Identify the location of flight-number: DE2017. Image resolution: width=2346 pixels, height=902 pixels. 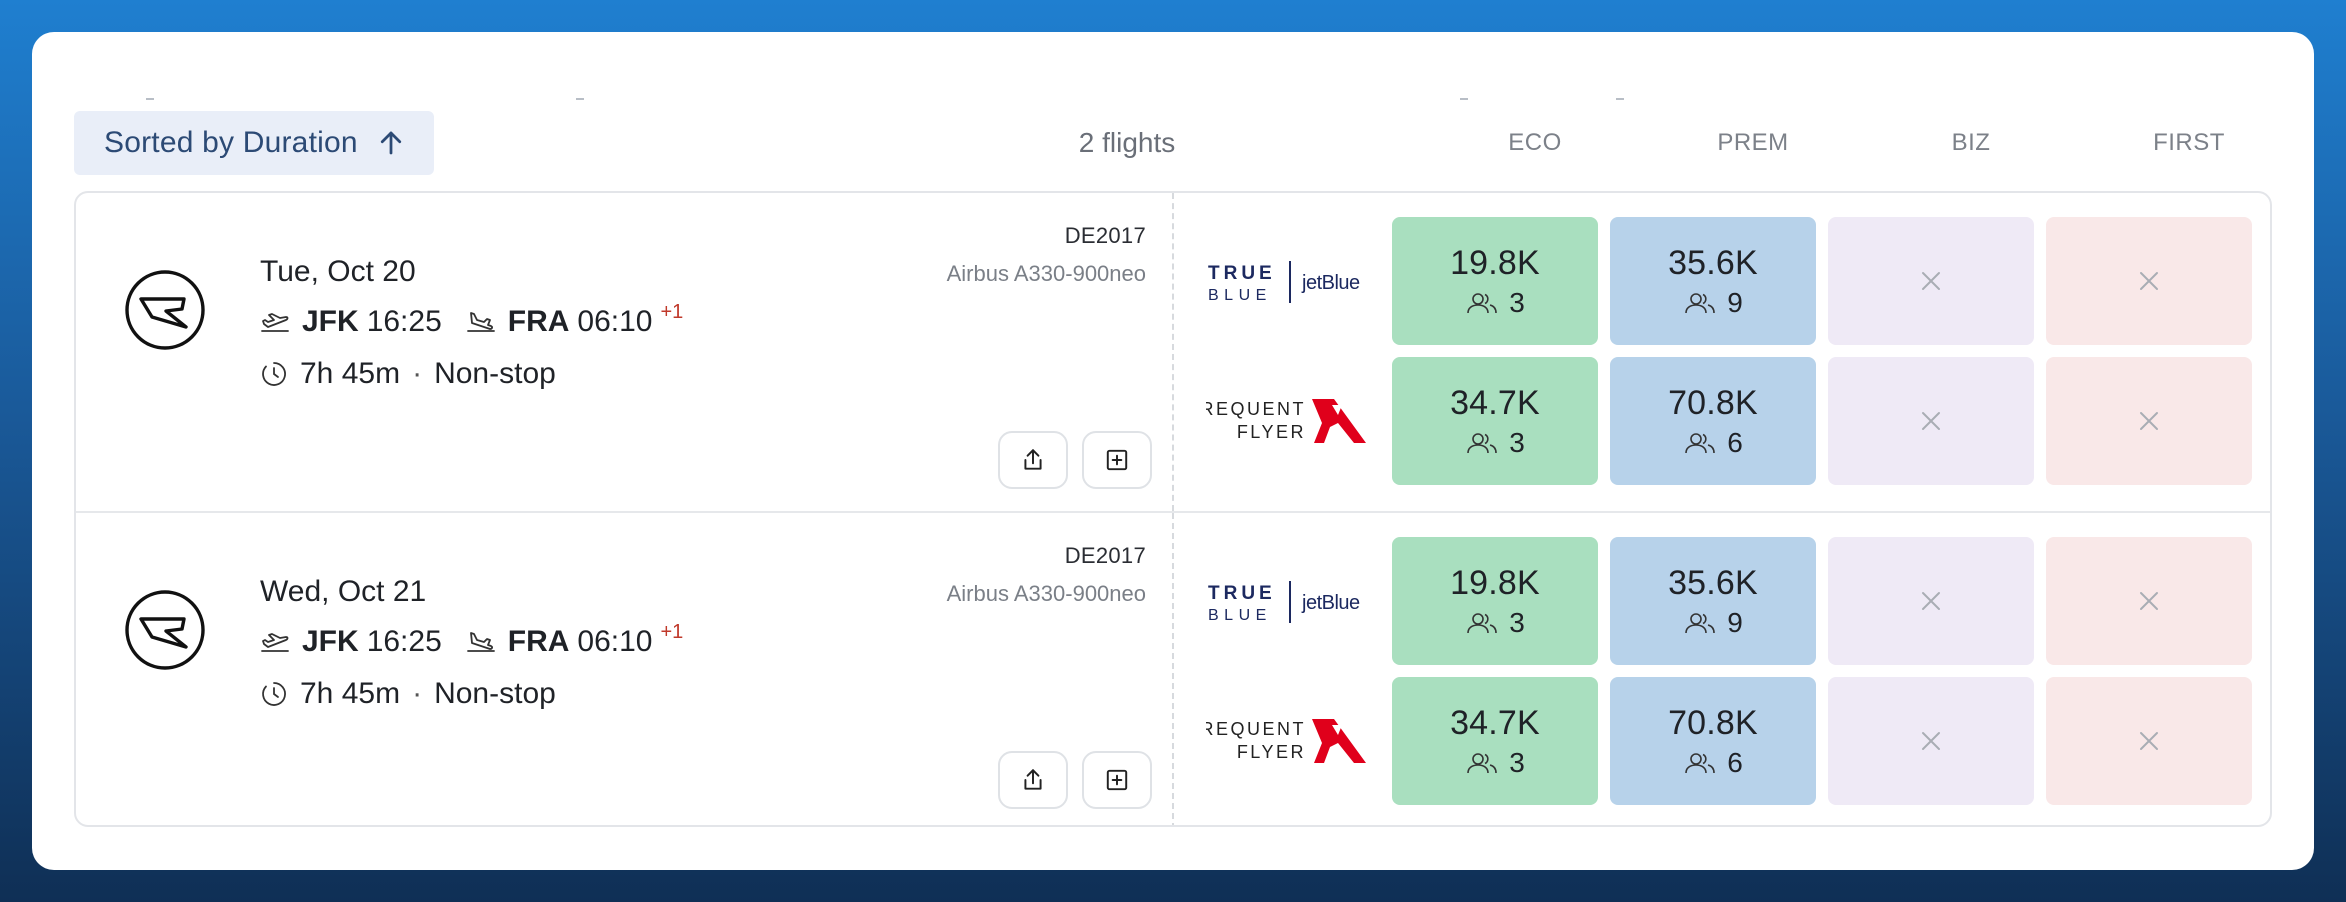
(1105, 555).